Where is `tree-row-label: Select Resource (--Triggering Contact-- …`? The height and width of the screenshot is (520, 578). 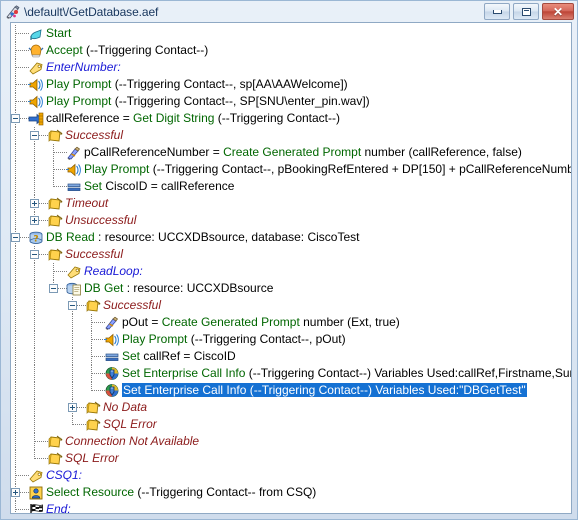 tree-row-label: Select Resource (--Triggering Contact-- … is located at coordinates (181, 492).